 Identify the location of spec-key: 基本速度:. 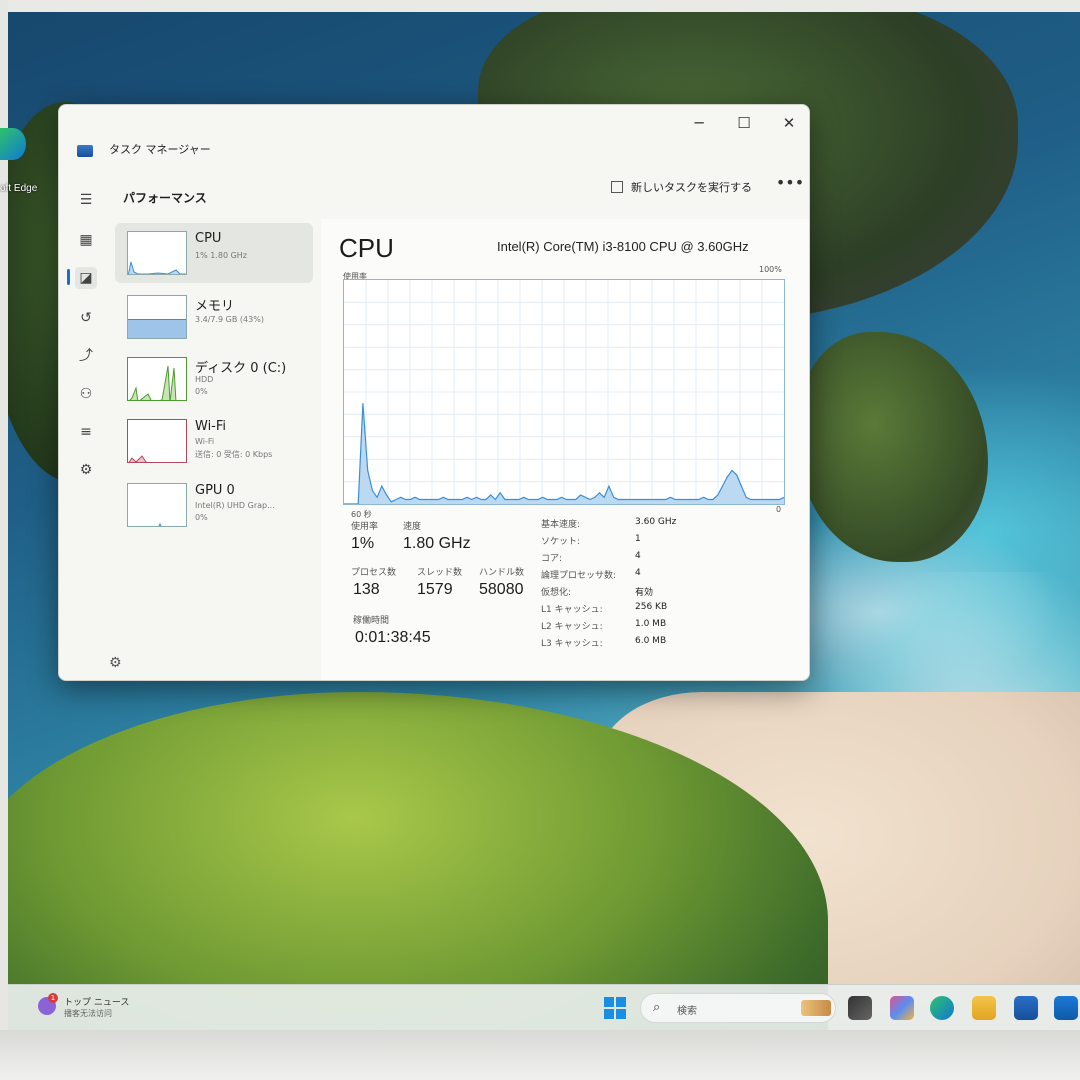
(561, 525).